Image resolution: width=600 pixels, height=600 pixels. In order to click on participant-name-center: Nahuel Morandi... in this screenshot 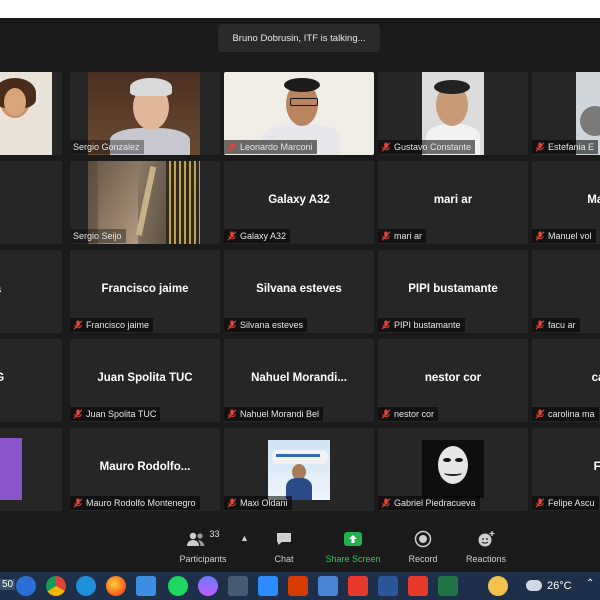, I will do `click(299, 378)`.